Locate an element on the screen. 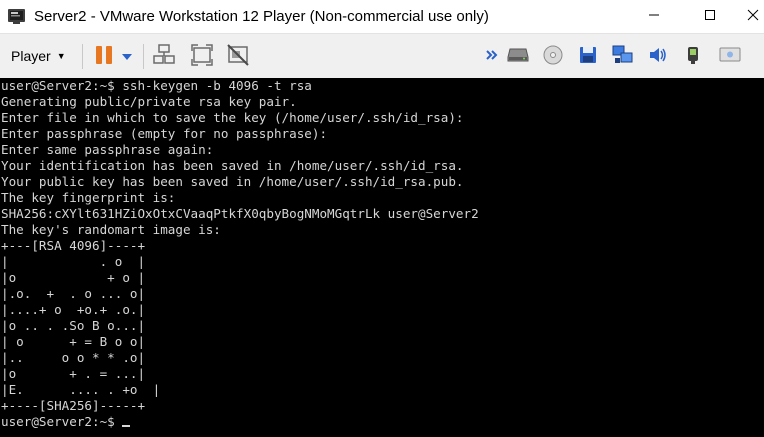 The image size is (764, 437). network-adapter-device is located at coordinates (623, 57).